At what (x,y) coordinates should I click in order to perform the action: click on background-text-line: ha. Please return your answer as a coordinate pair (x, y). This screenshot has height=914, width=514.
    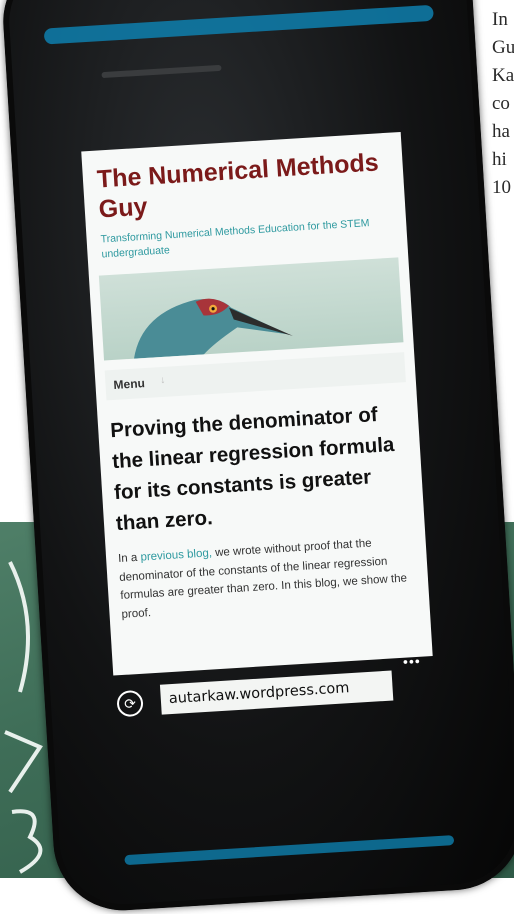
    Looking at the image, I should click on (501, 131).